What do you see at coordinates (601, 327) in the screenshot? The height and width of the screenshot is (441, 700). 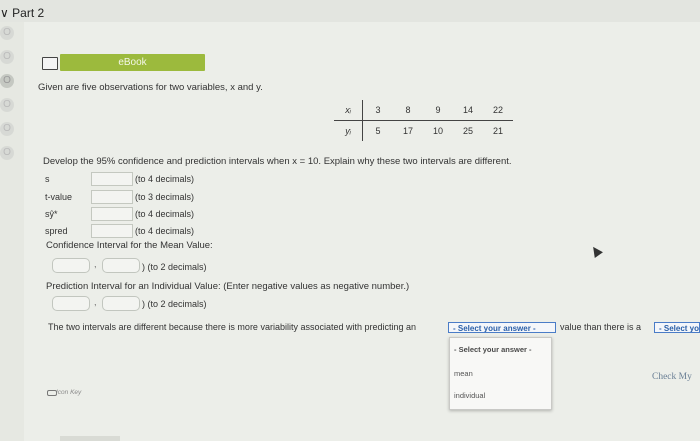 I see `conclusion-middle: value than there is a` at bounding box center [601, 327].